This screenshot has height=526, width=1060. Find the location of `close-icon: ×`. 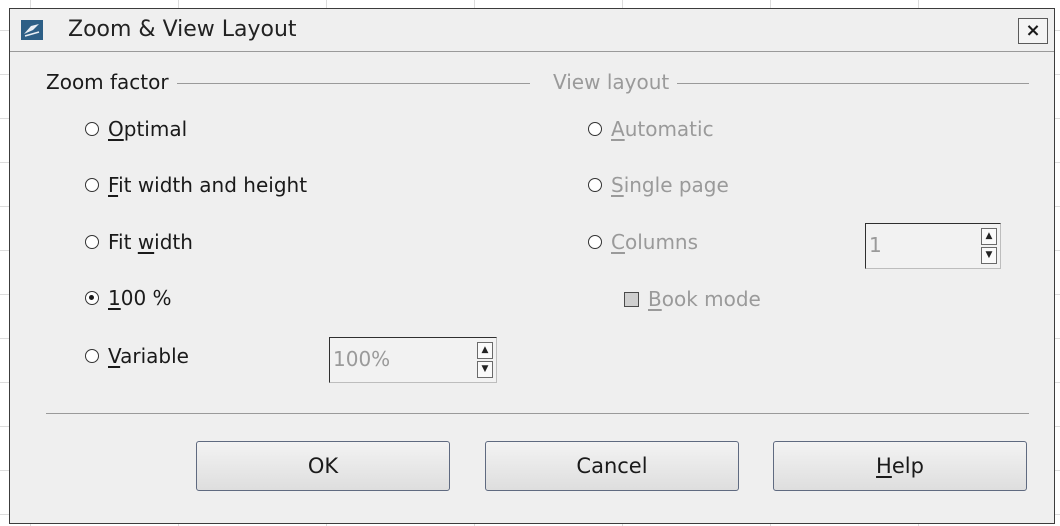

close-icon: × is located at coordinates (1033, 30).